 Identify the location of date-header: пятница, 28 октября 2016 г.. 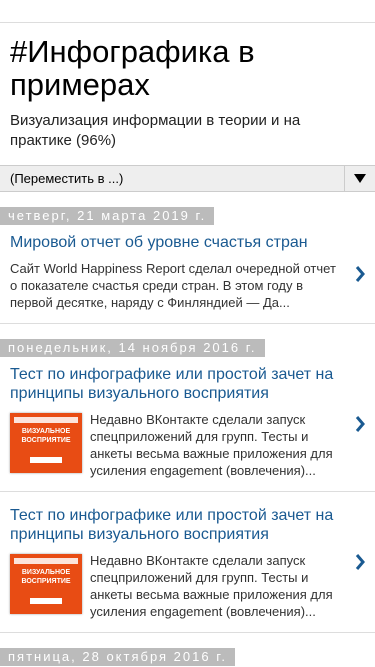
(117, 657).